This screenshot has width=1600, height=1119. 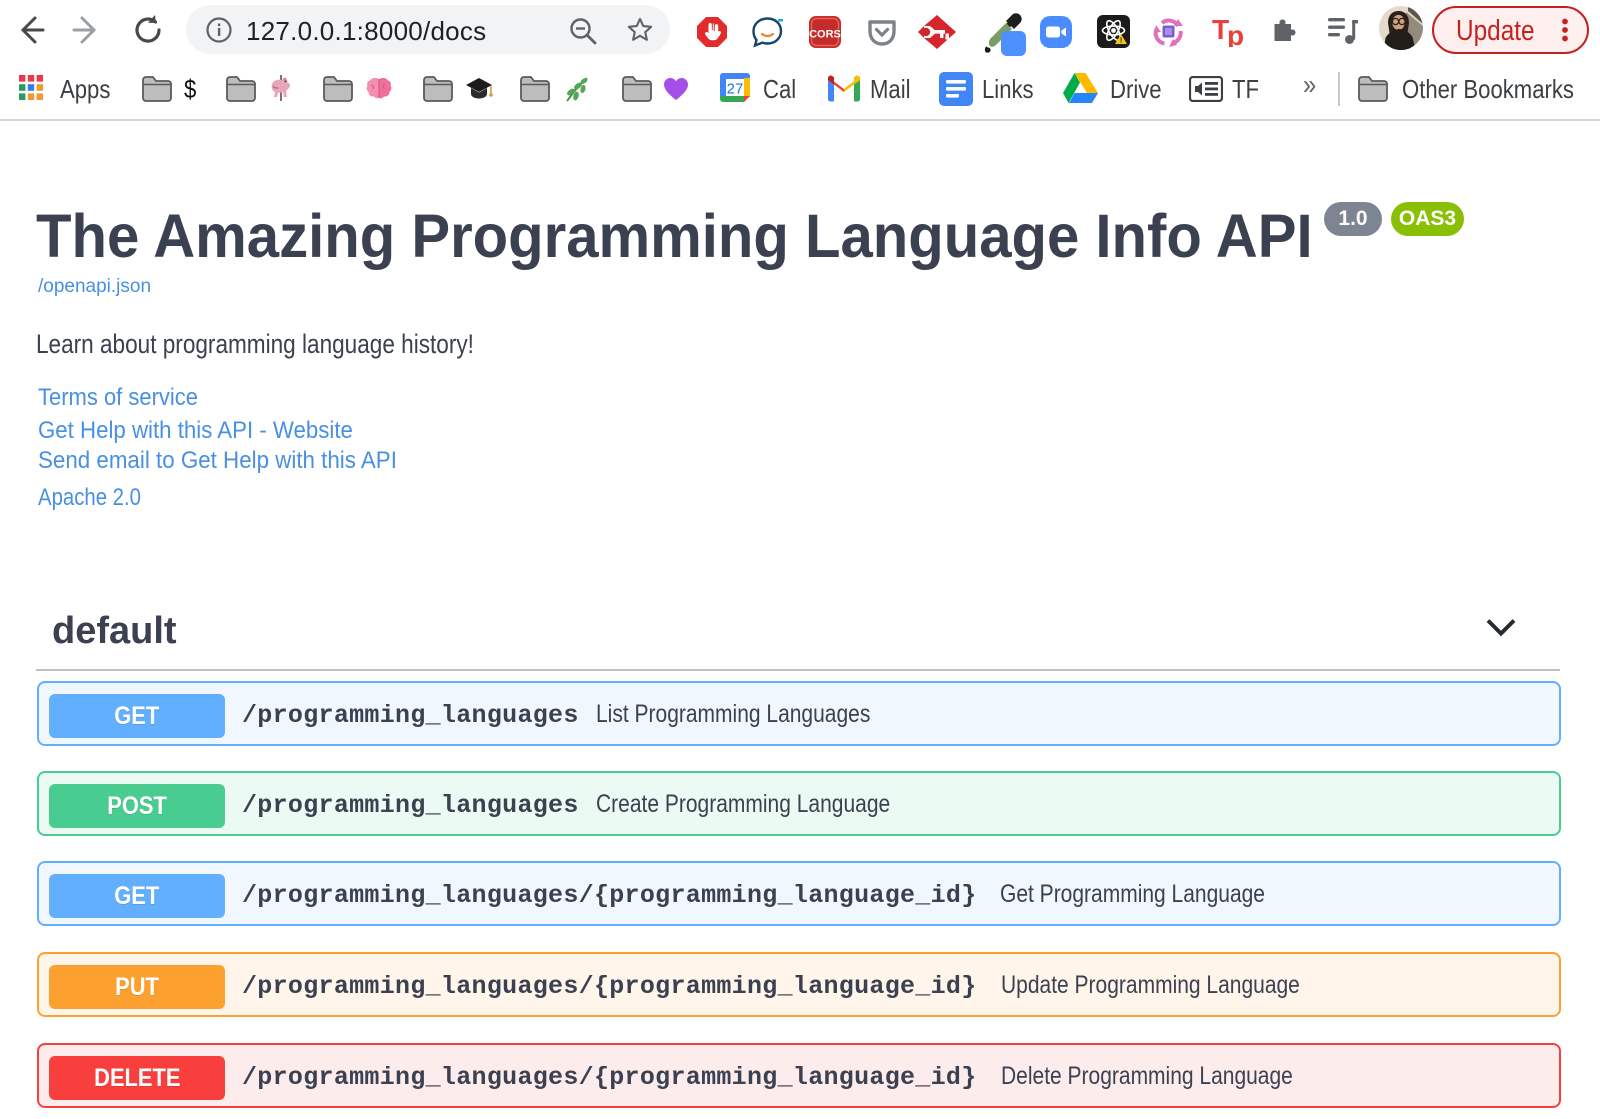 What do you see at coordinates (735, 89) in the screenshot?
I see `svg-text: 27` at bounding box center [735, 89].